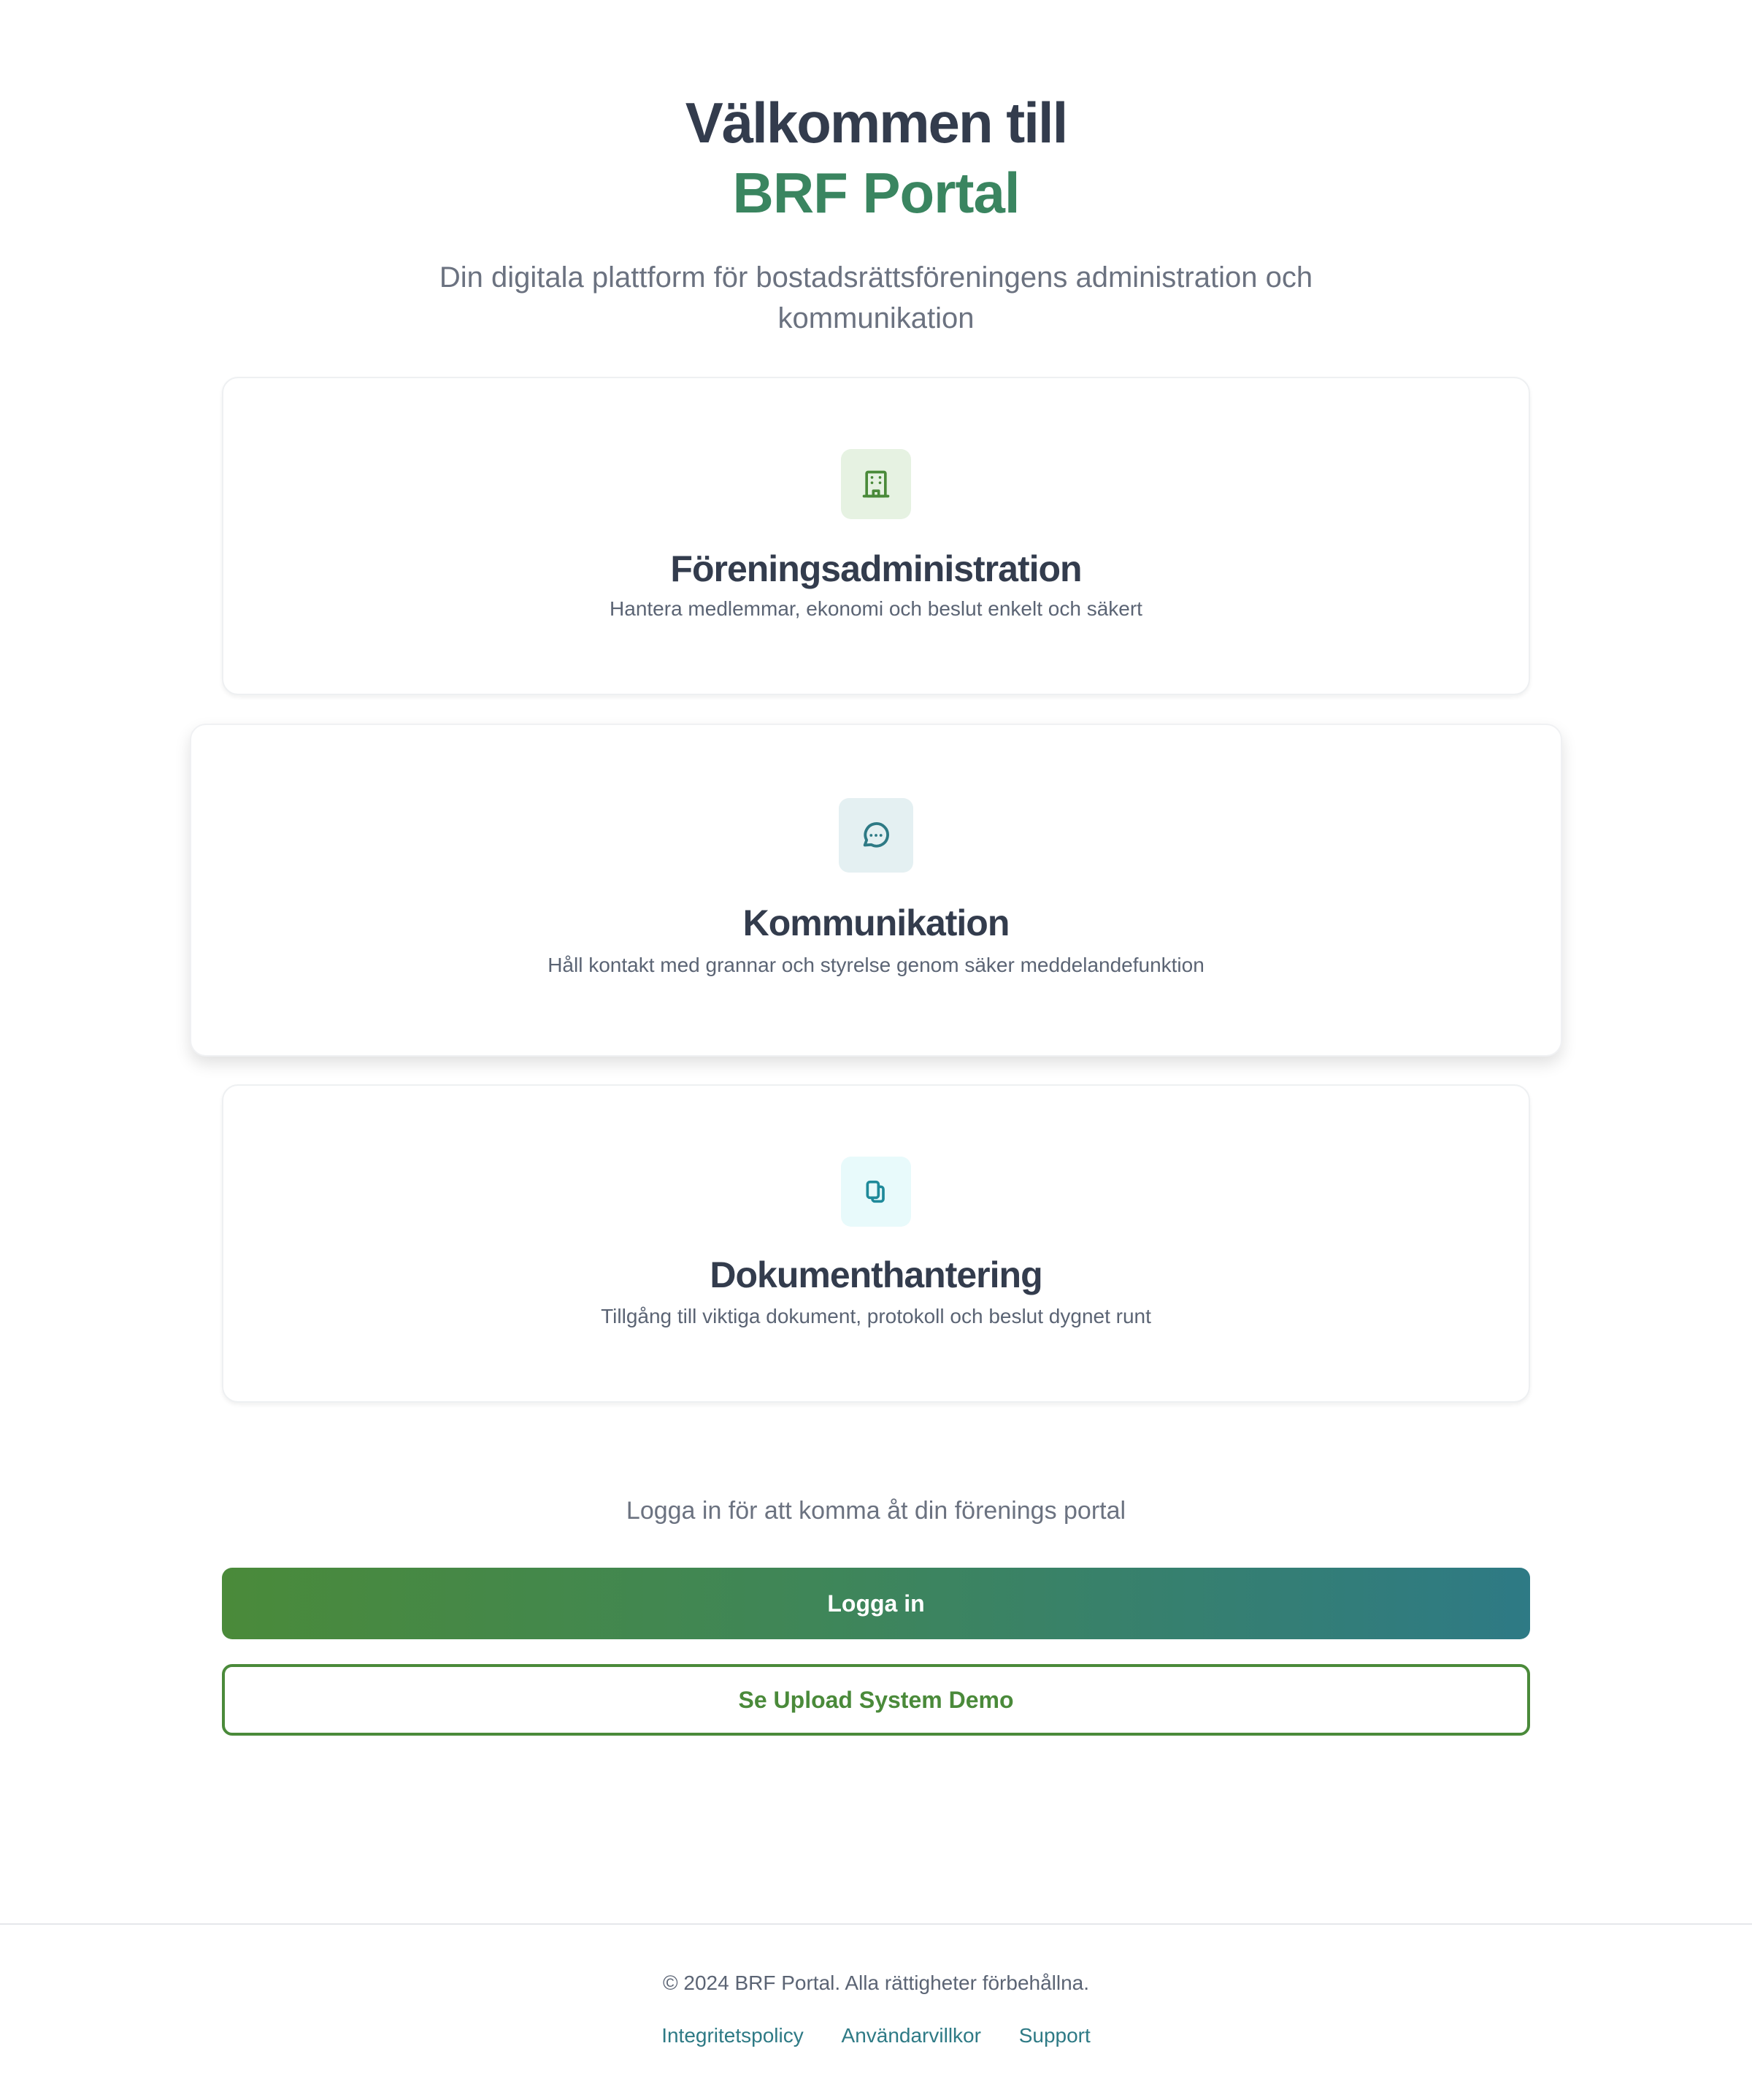 Image resolution: width=1752 pixels, height=2100 pixels. I want to click on login-button: Logga in, so click(876, 1603).